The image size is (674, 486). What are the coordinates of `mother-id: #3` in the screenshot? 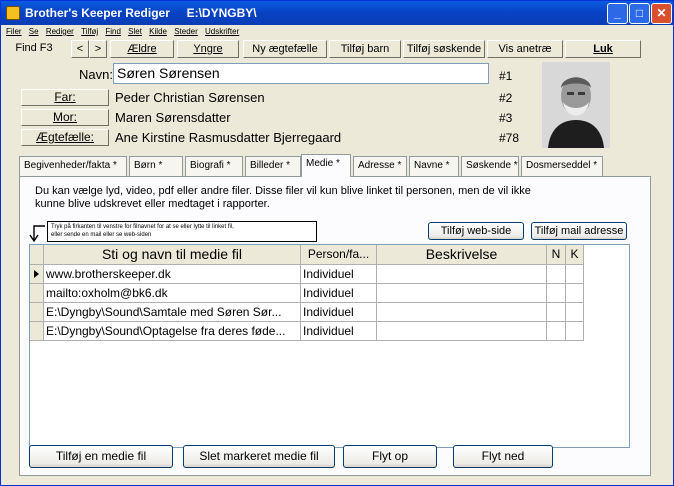 It's located at (506, 118).